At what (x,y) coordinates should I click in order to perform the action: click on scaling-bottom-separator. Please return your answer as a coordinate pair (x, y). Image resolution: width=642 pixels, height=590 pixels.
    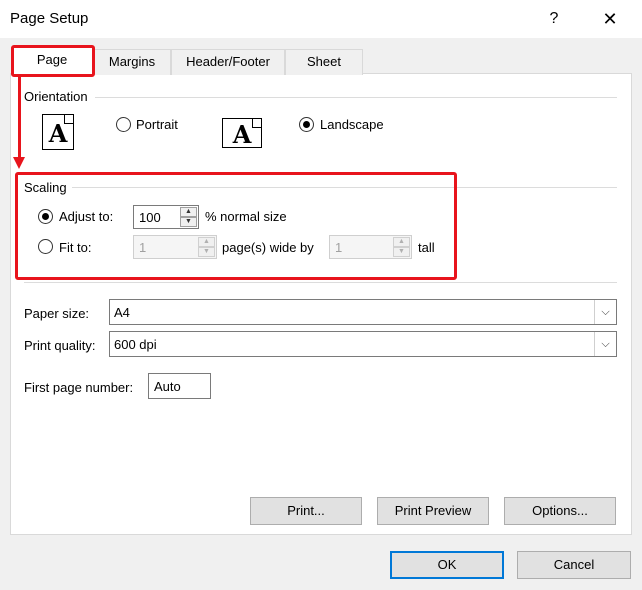
    Looking at the image, I should click on (320, 282).